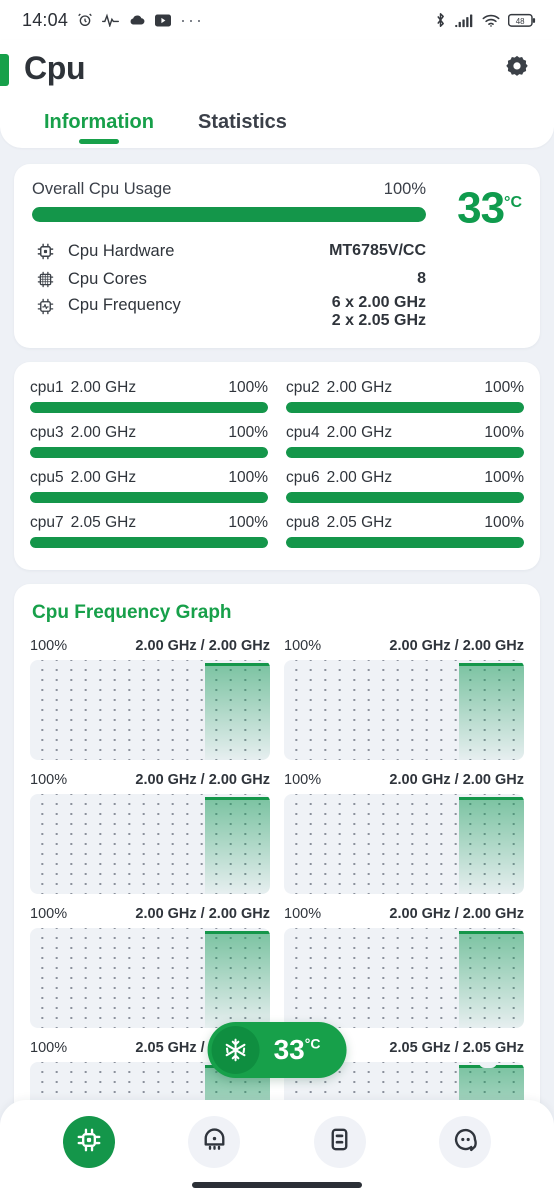  What do you see at coordinates (121, 250) in the screenshot?
I see `info-label-hardware: Cpu Hardware` at bounding box center [121, 250].